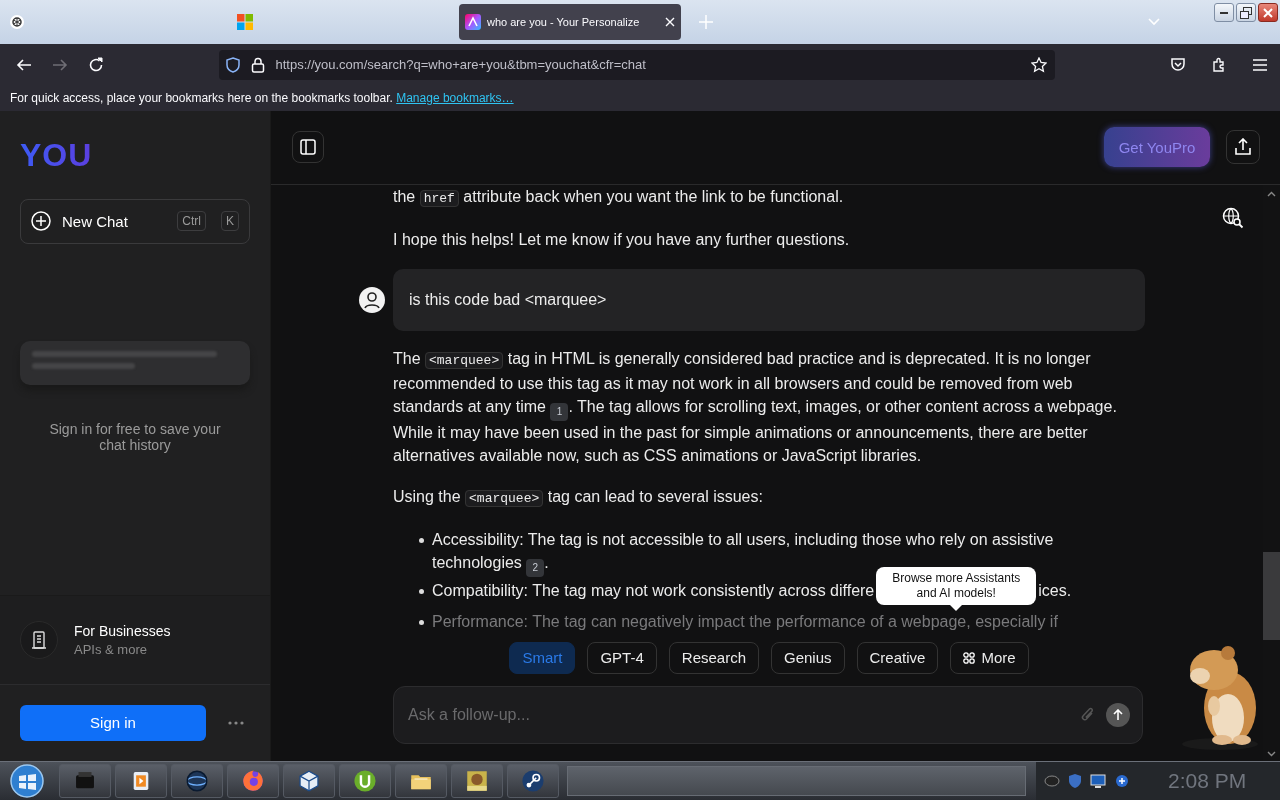  Describe the element at coordinates (897, 658) in the screenshot. I see `mode-tab: Creative` at that location.